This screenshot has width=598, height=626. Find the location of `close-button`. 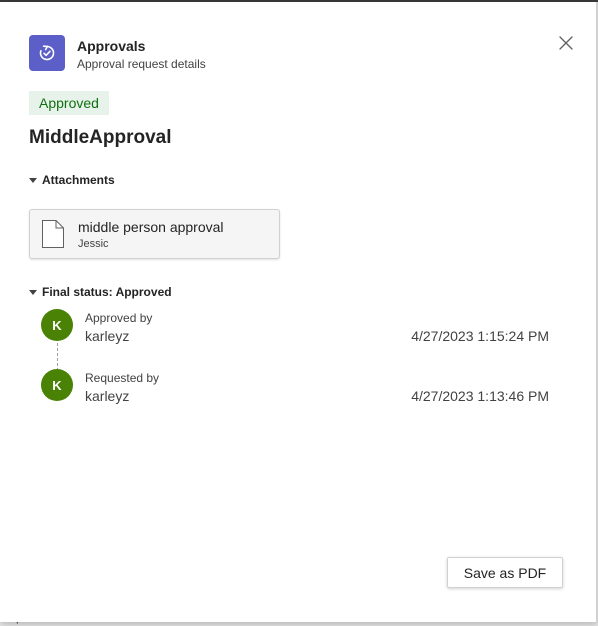

close-button is located at coordinates (566, 43).